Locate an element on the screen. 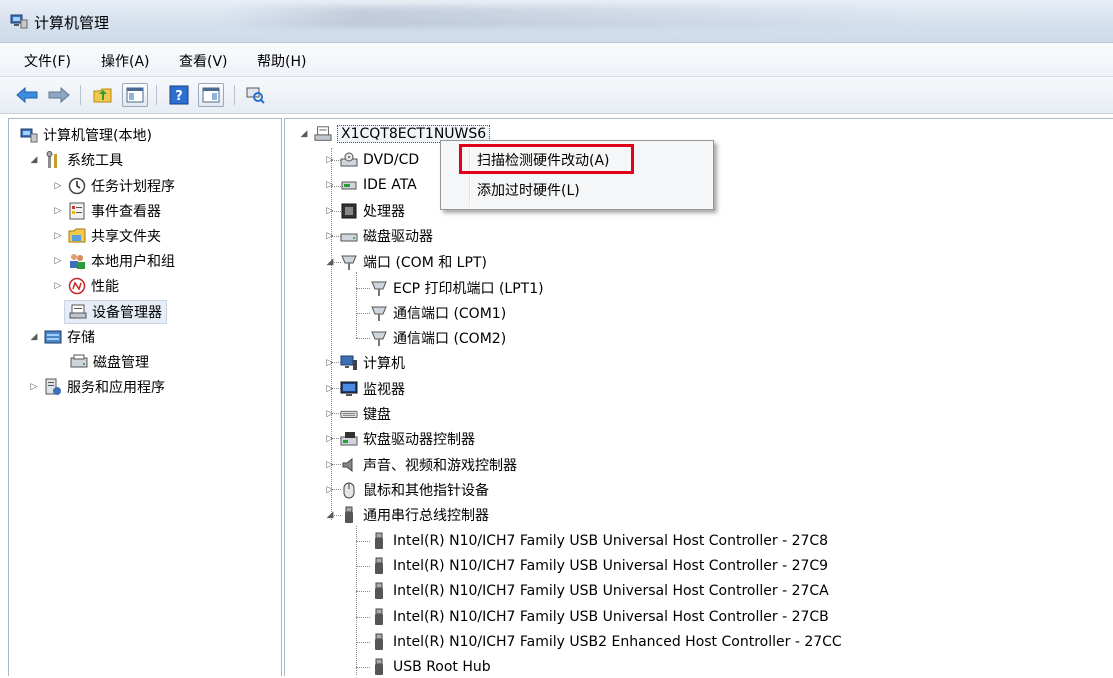  keyboard-icon is located at coordinates (349, 414).